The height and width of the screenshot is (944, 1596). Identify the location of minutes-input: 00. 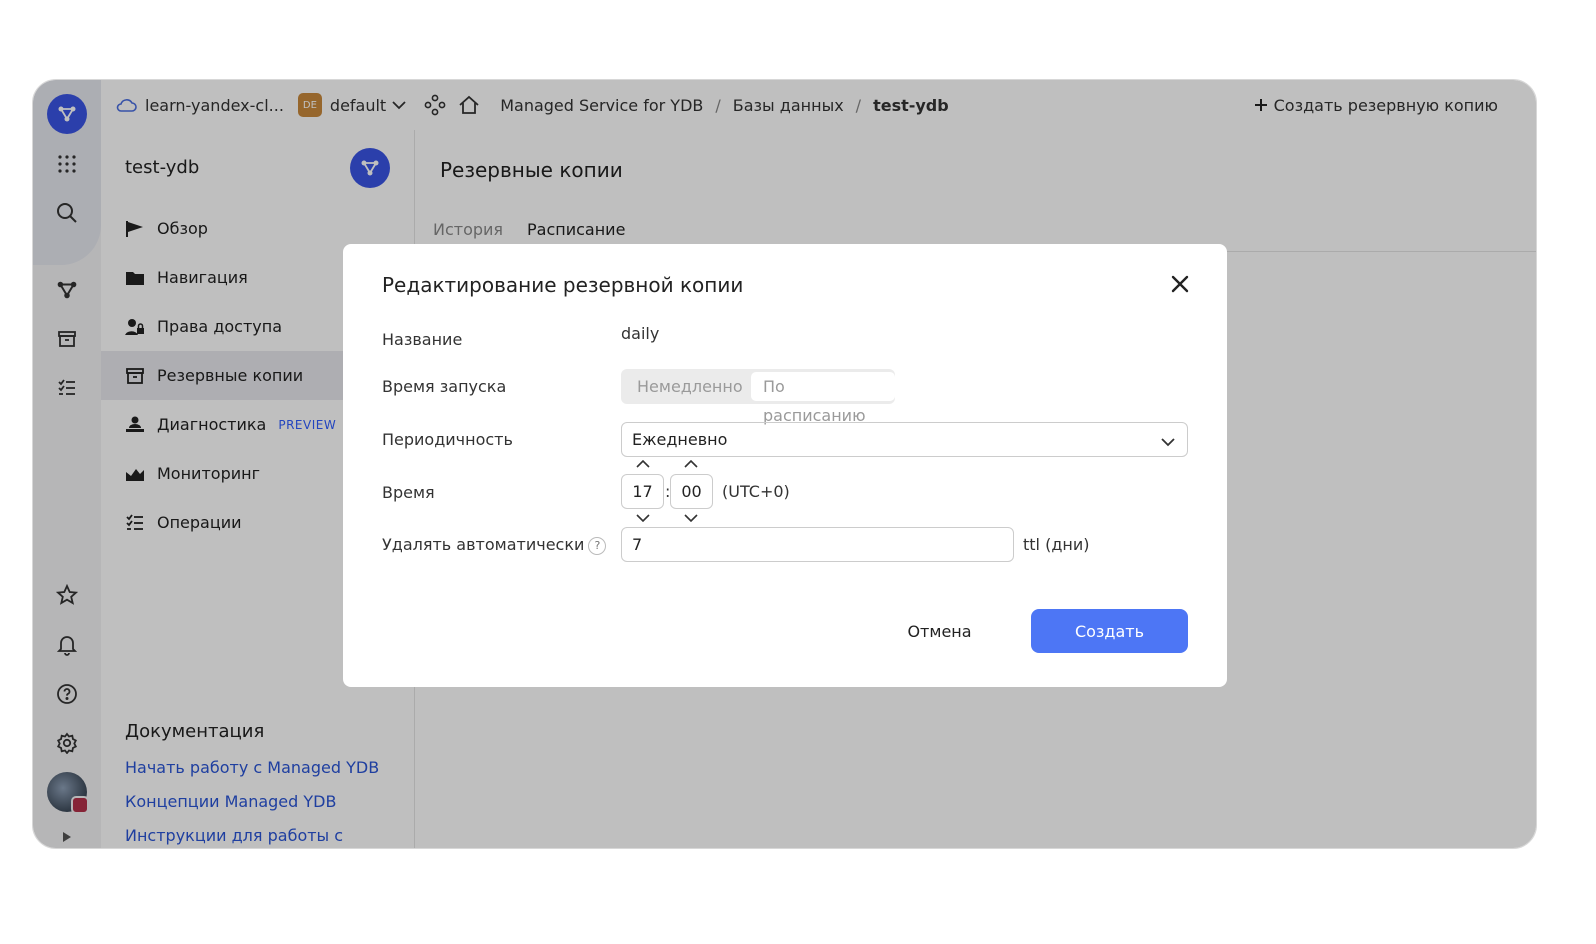
(691, 491).